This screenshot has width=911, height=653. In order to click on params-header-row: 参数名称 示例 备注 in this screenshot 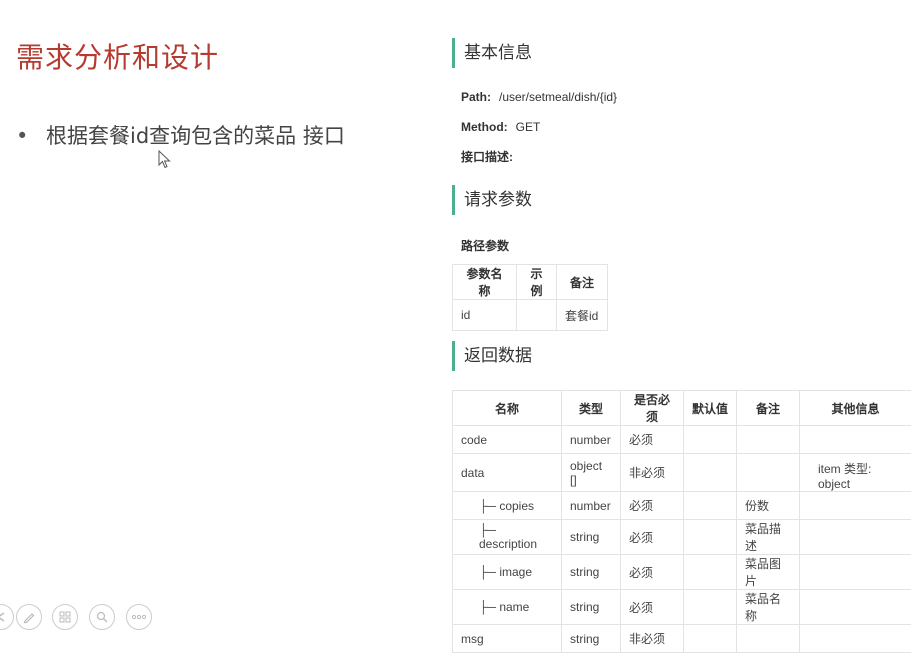, I will do `click(530, 282)`.